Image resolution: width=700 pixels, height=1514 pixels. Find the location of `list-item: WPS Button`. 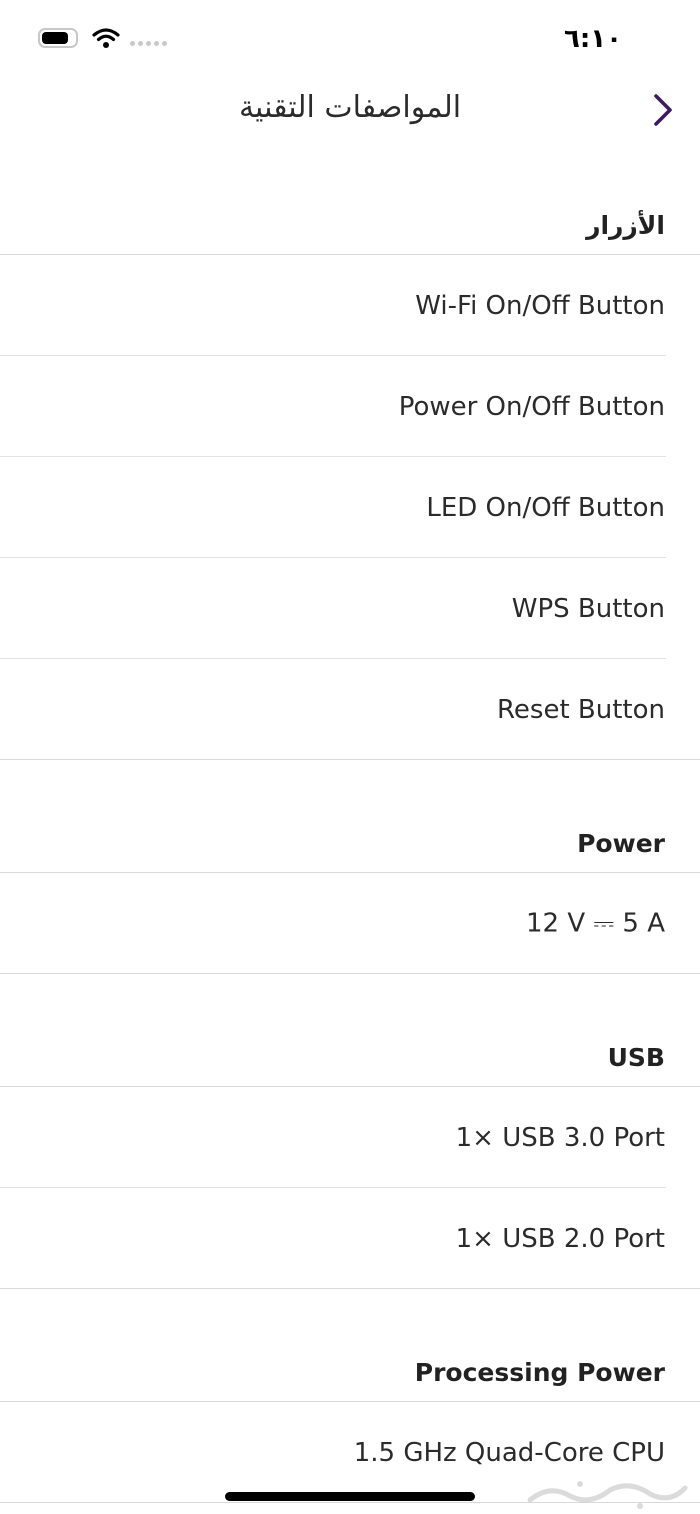

list-item: WPS Button is located at coordinates (350, 608).